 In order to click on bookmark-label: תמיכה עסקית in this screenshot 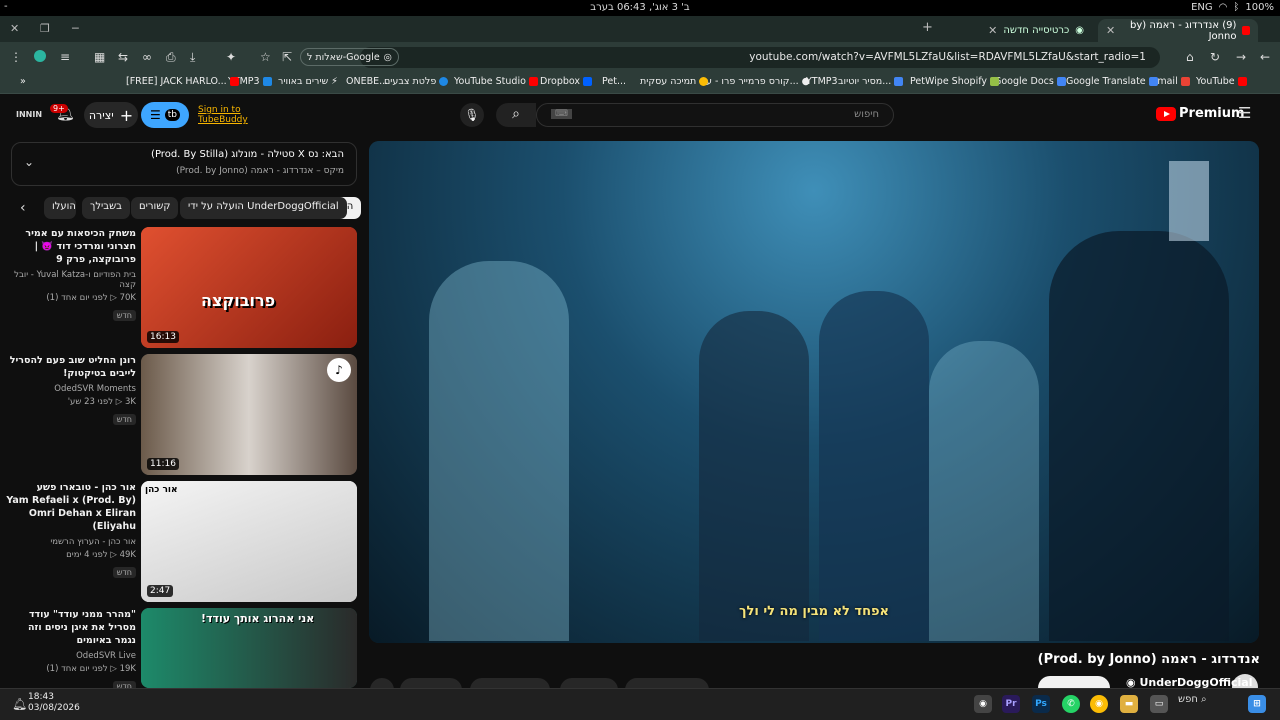, I will do `click(668, 81)`.